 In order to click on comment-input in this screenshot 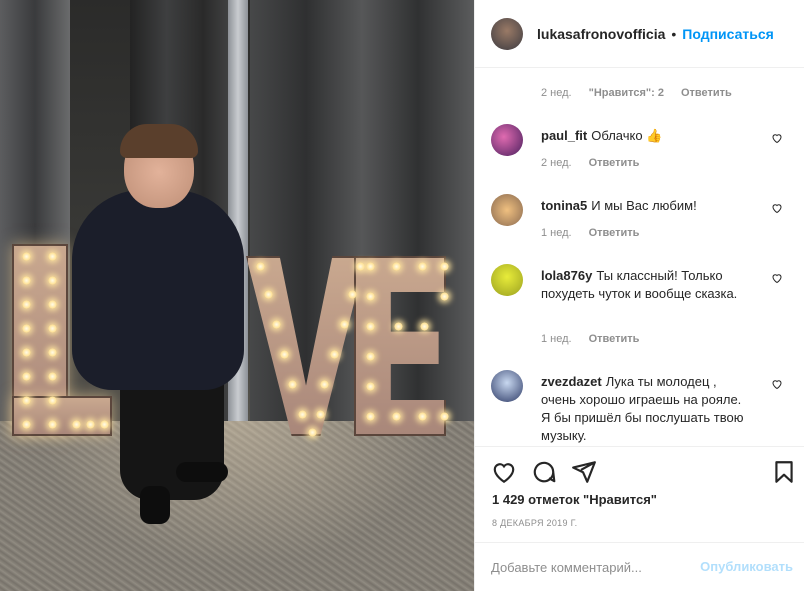, I will do `click(591, 567)`.